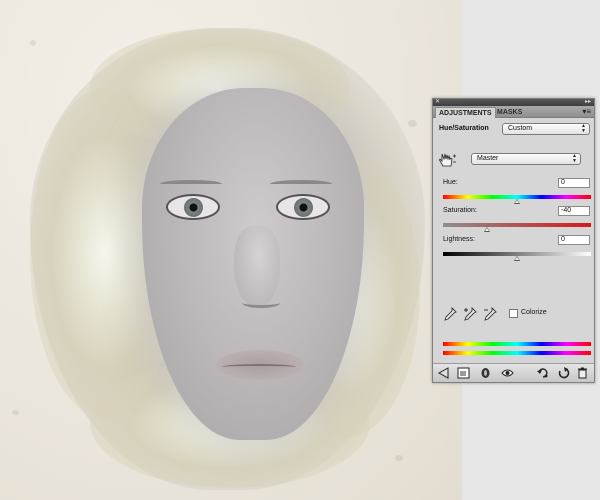 The height and width of the screenshot is (500, 600). I want to click on colorize-label: Colorize, so click(534, 312).